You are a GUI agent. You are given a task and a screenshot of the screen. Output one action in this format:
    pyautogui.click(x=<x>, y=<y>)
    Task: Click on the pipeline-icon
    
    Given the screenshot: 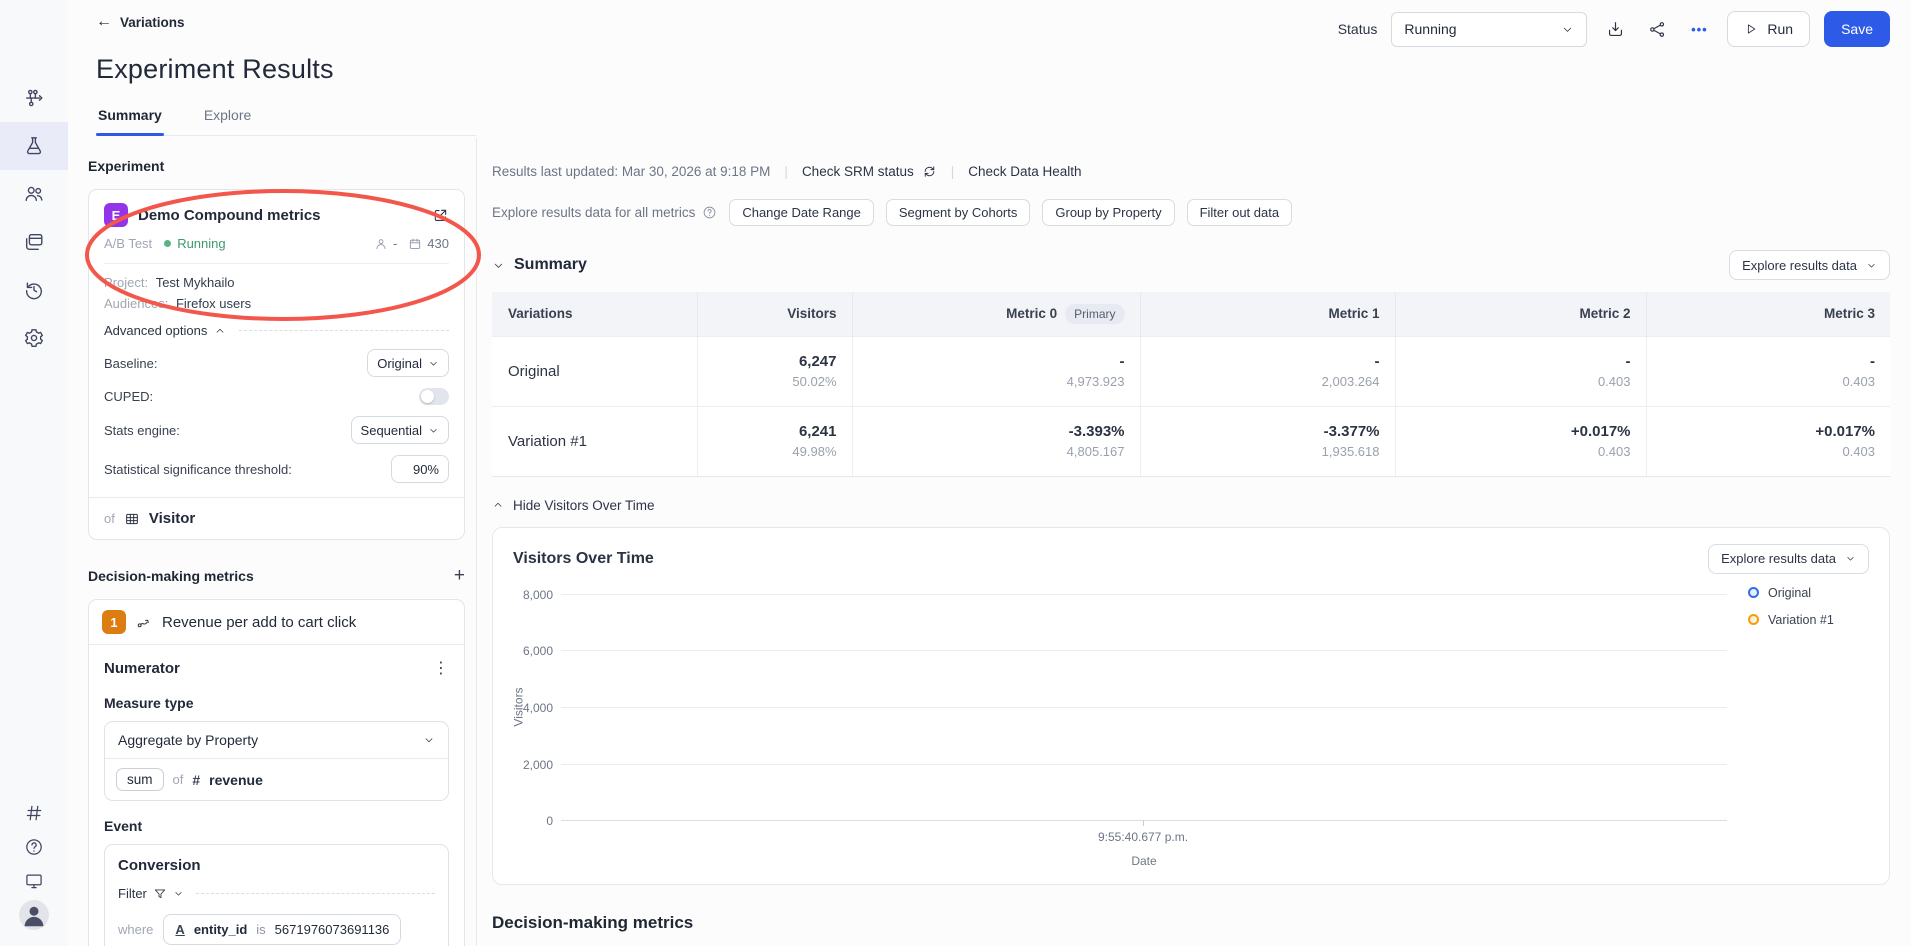 What is the action you would take?
    pyautogui.click(x=34, y=98)
    